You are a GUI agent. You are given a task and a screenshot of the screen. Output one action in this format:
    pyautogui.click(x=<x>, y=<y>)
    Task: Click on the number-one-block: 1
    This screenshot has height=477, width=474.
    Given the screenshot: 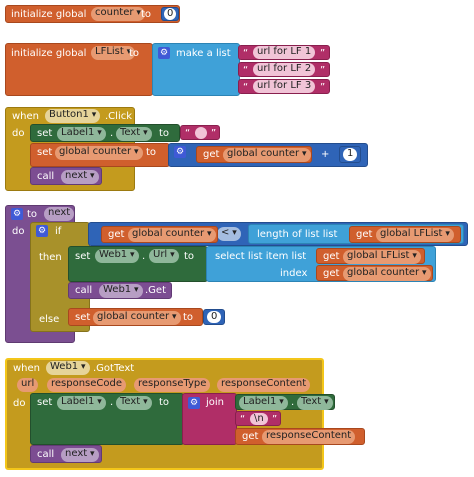 What is the action you would take?
    pyautogui.click(x=350, y=154)
    